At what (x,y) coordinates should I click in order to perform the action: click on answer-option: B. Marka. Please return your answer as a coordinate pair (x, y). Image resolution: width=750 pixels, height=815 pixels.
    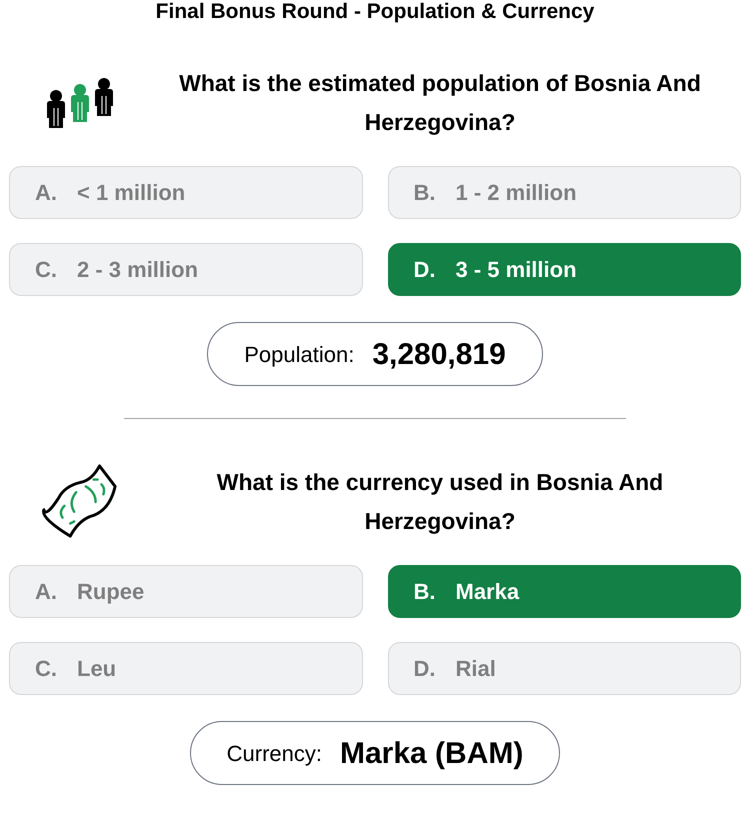
    Looking at the image, I should click on (564, 591).